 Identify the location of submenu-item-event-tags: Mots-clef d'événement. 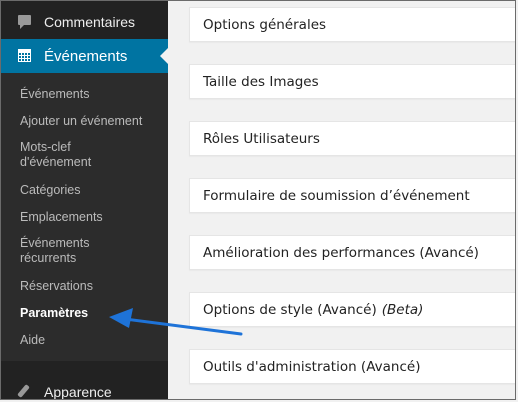
(75, 155).